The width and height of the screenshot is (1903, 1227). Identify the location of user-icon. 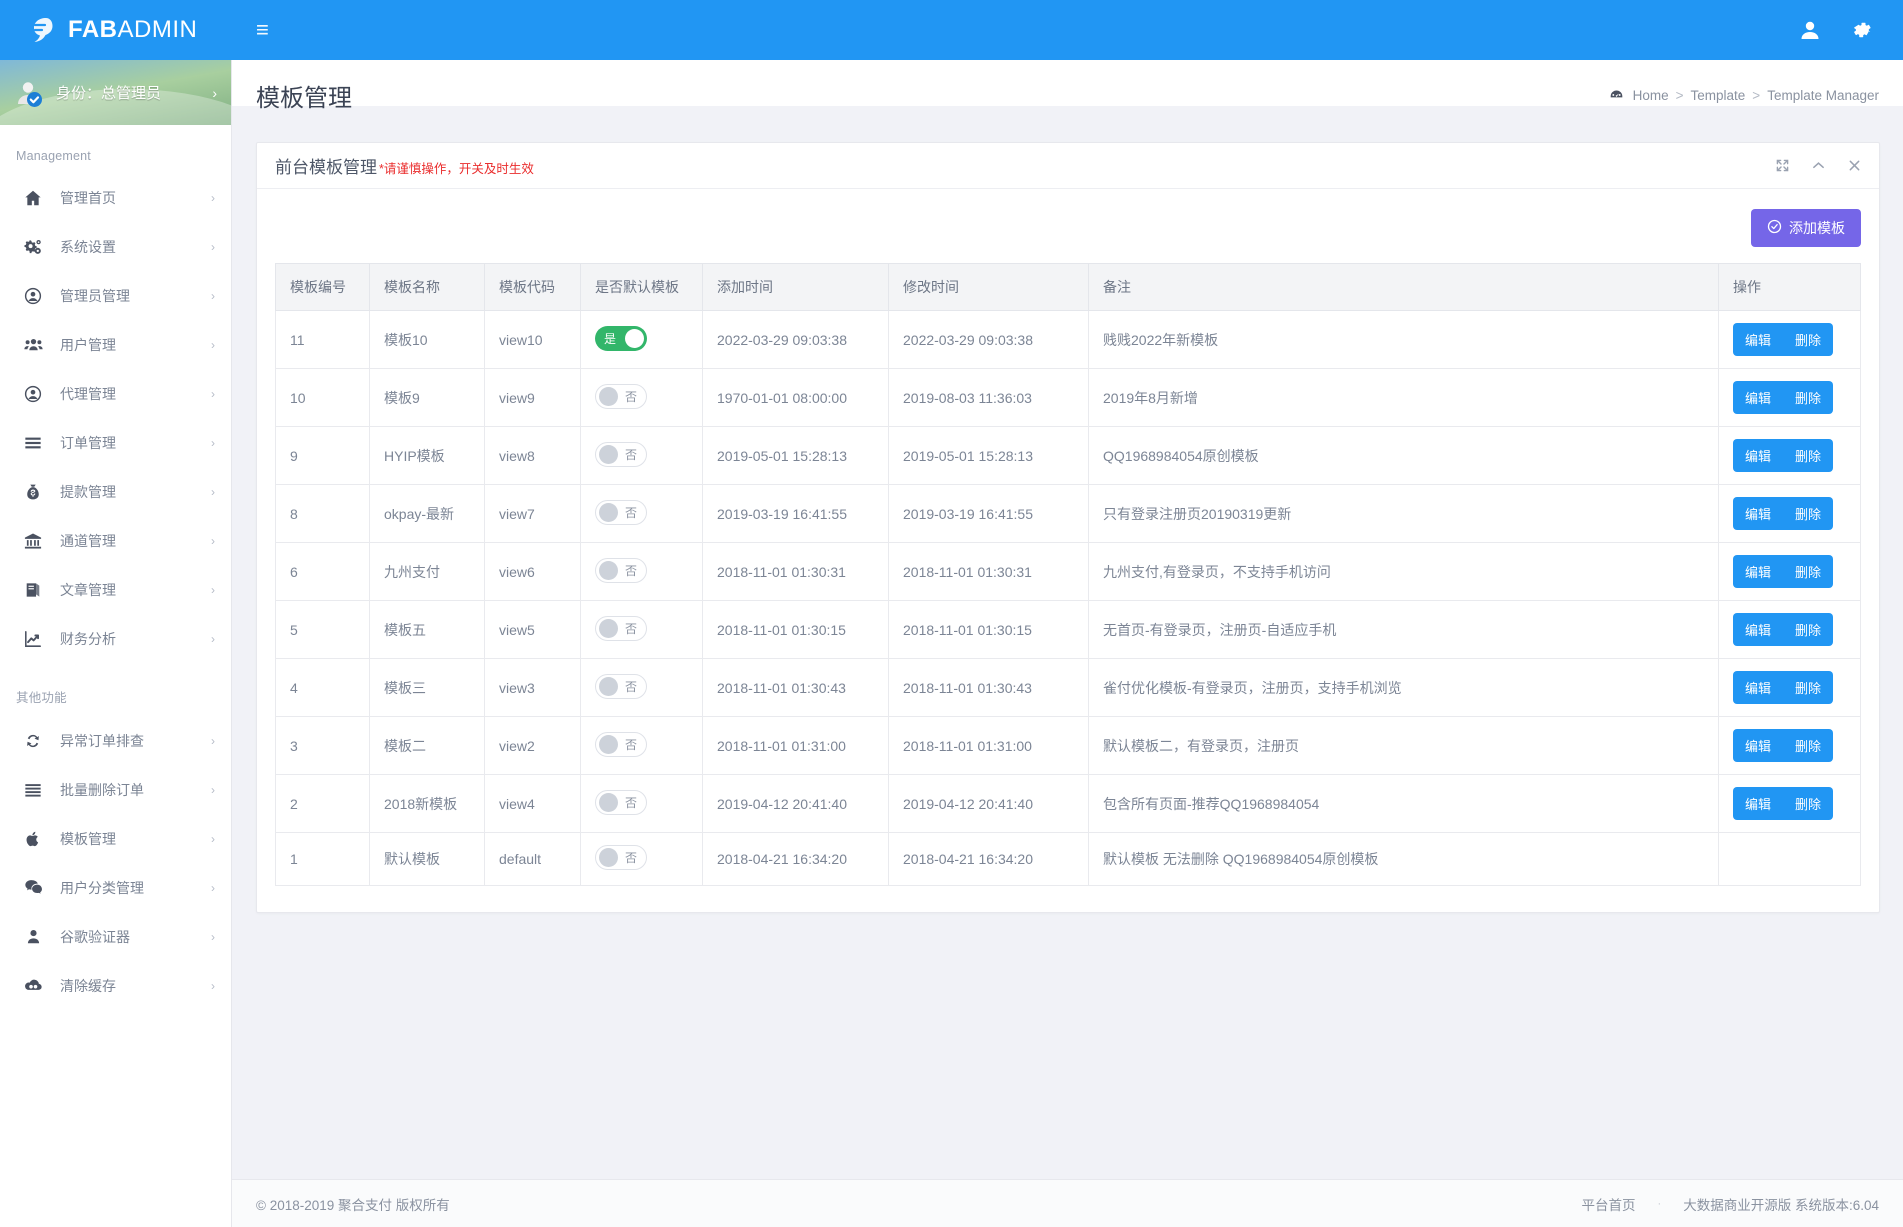
(1810, 30).